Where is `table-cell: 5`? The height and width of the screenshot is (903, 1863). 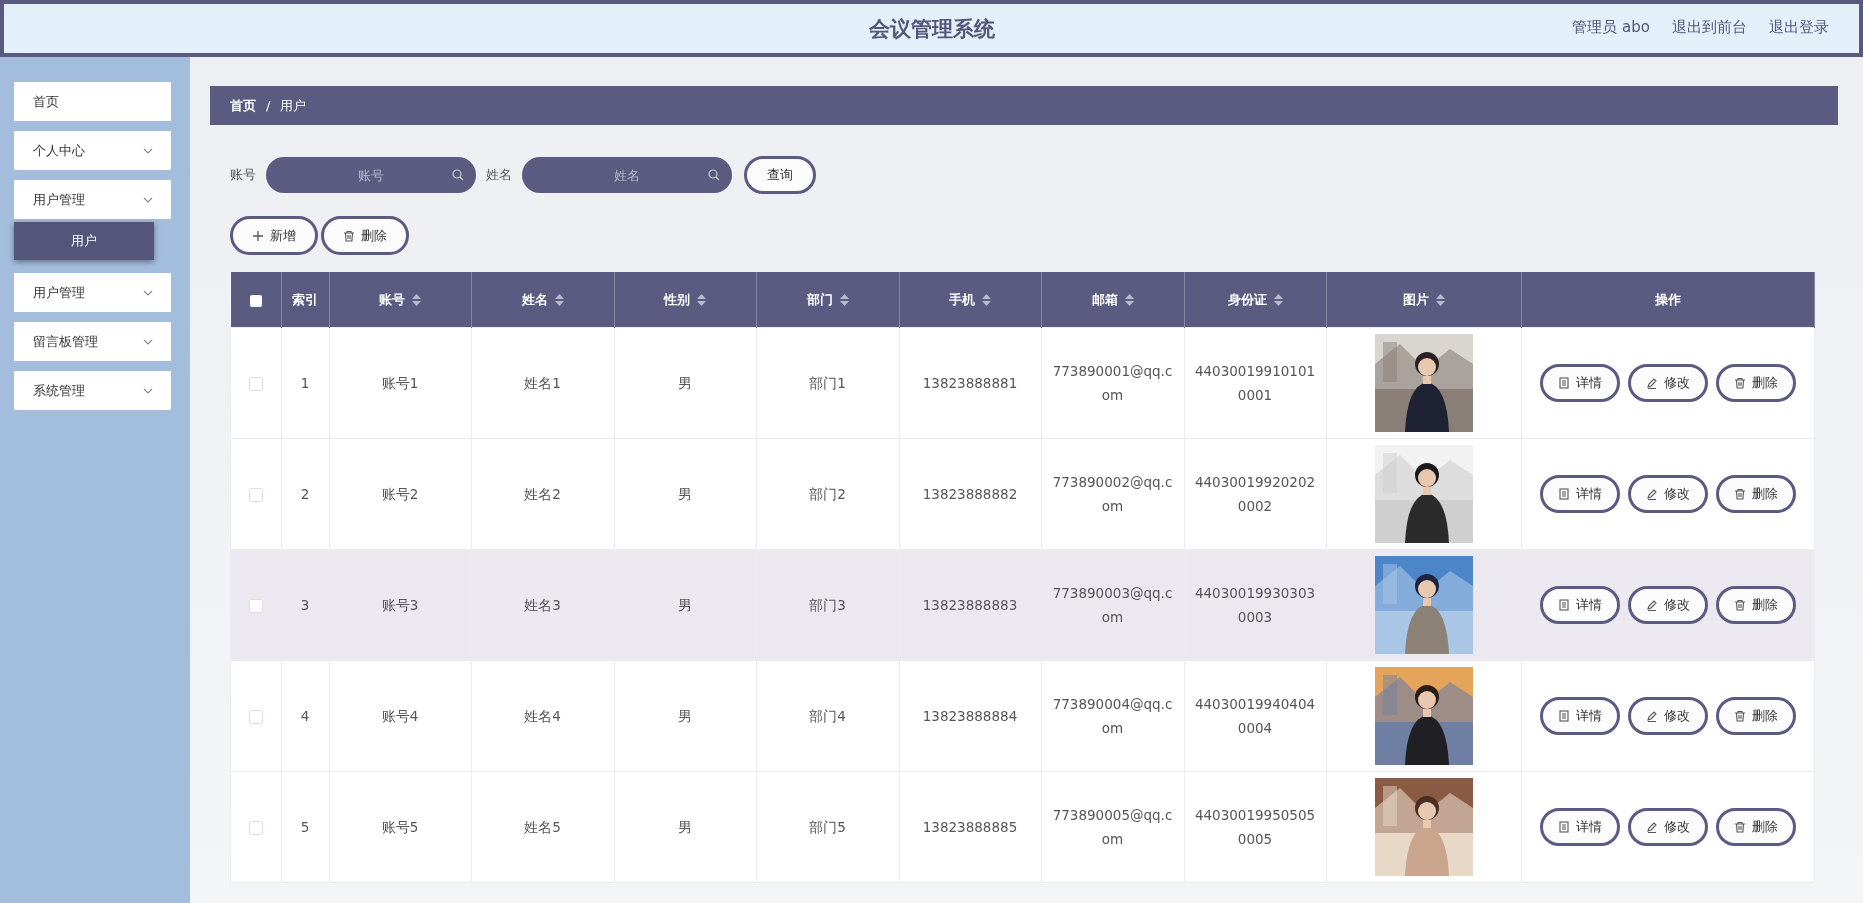 table-cell: 5 is located at coordinates (305, 827).